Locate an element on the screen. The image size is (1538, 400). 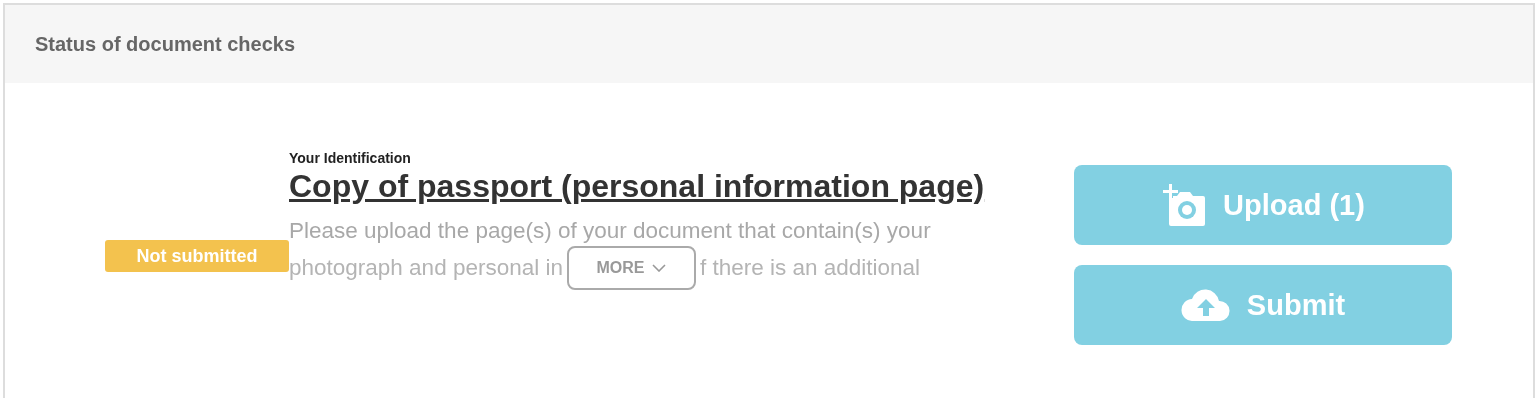
description-text: f there is an additional is located at coordinates (810, 268).